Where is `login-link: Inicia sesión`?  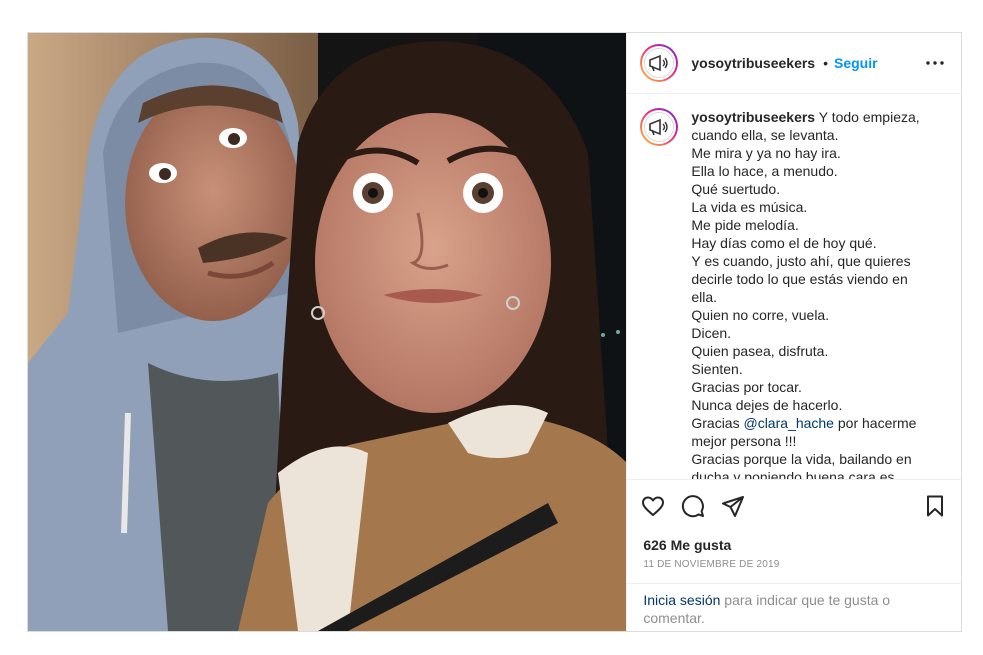
login-link: Inicia sesión is located at coordinates (681, 600).